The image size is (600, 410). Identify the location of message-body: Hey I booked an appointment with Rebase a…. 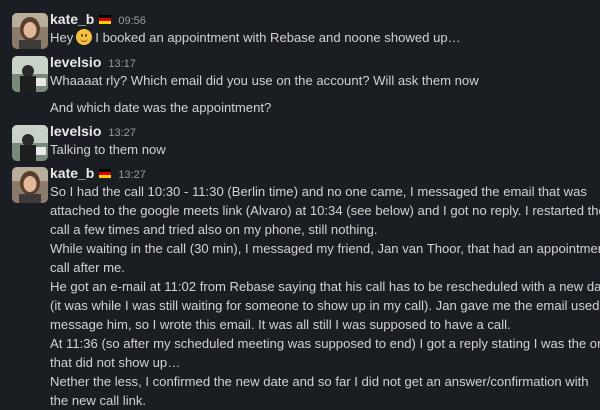
(322, 37).